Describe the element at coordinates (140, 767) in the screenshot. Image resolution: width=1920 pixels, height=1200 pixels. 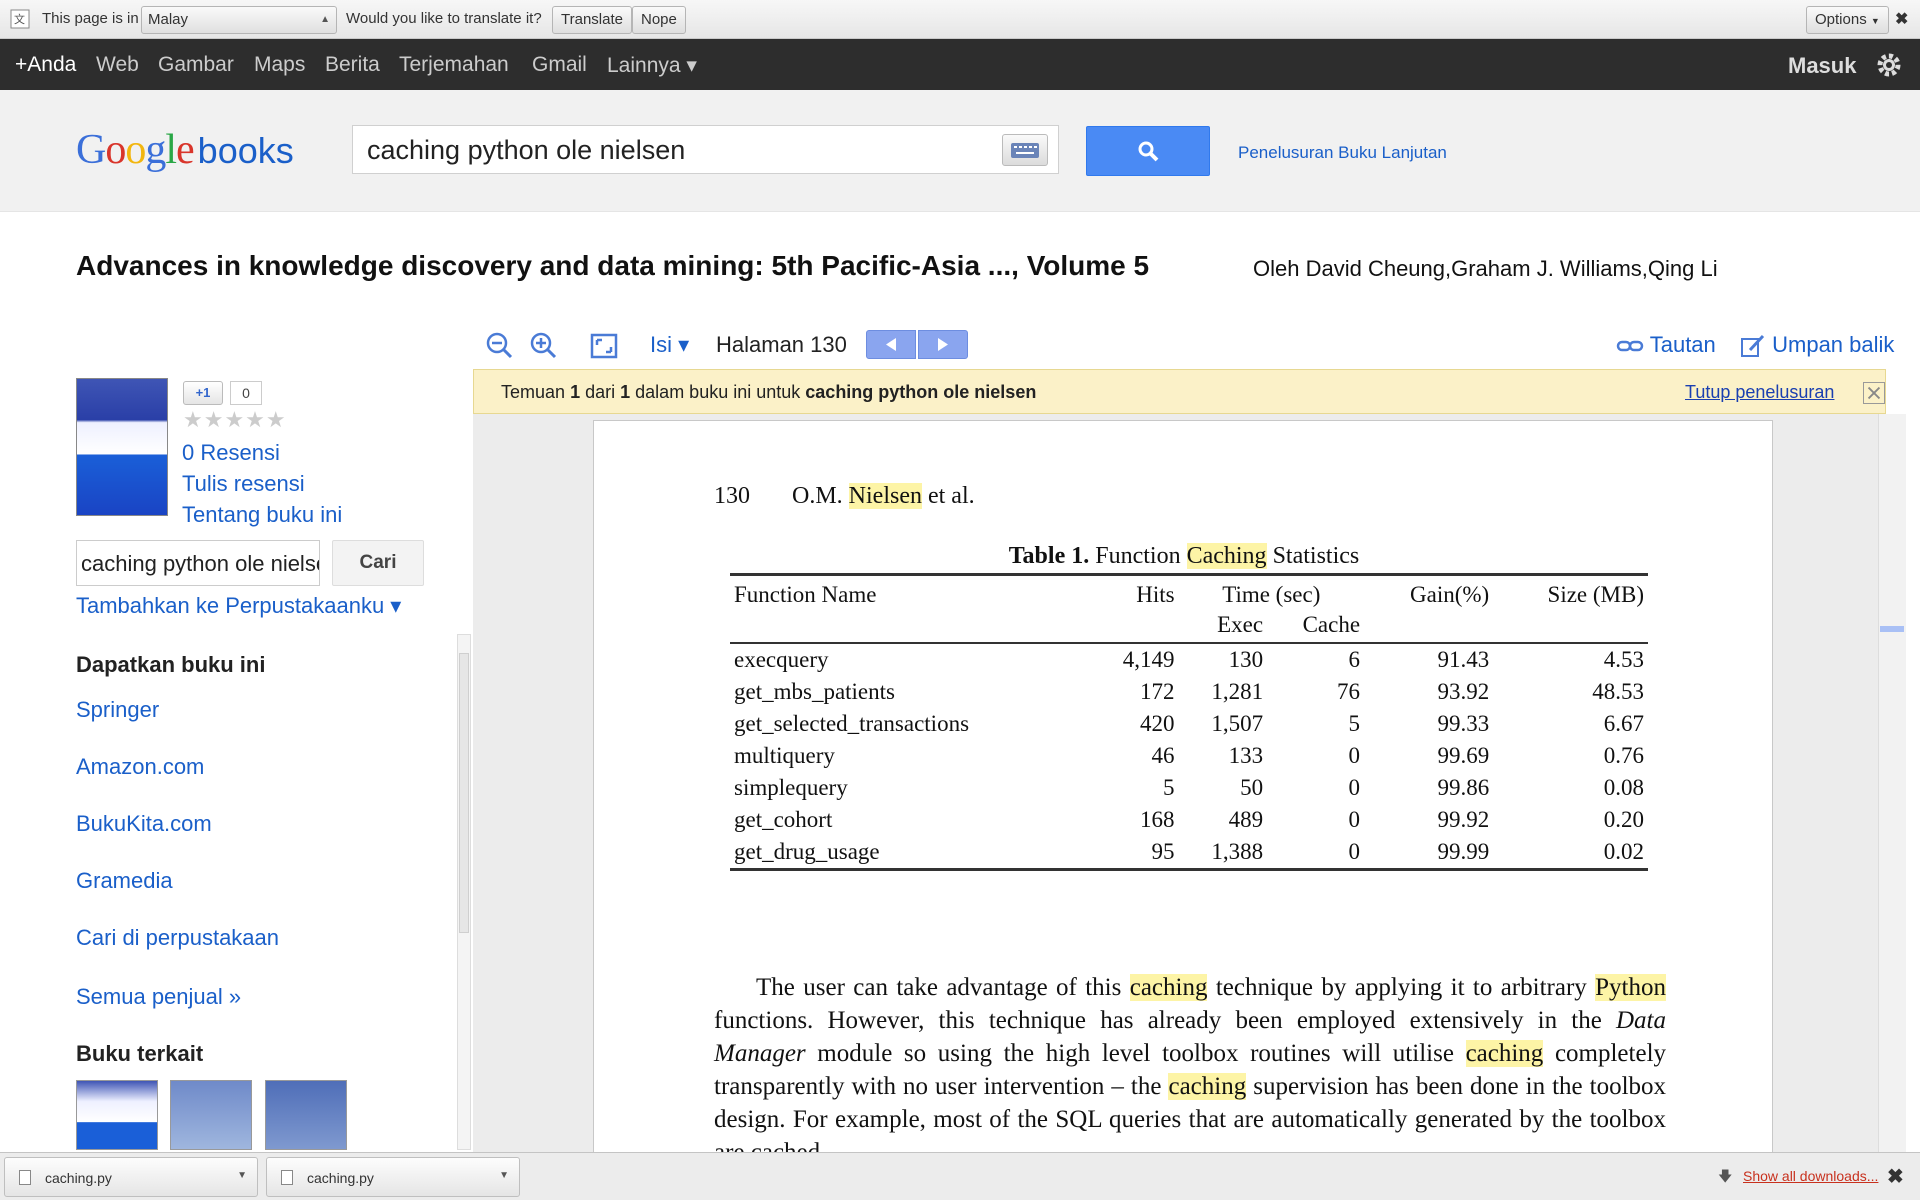
I see `seller-amazon: Amazon.com` at that location.